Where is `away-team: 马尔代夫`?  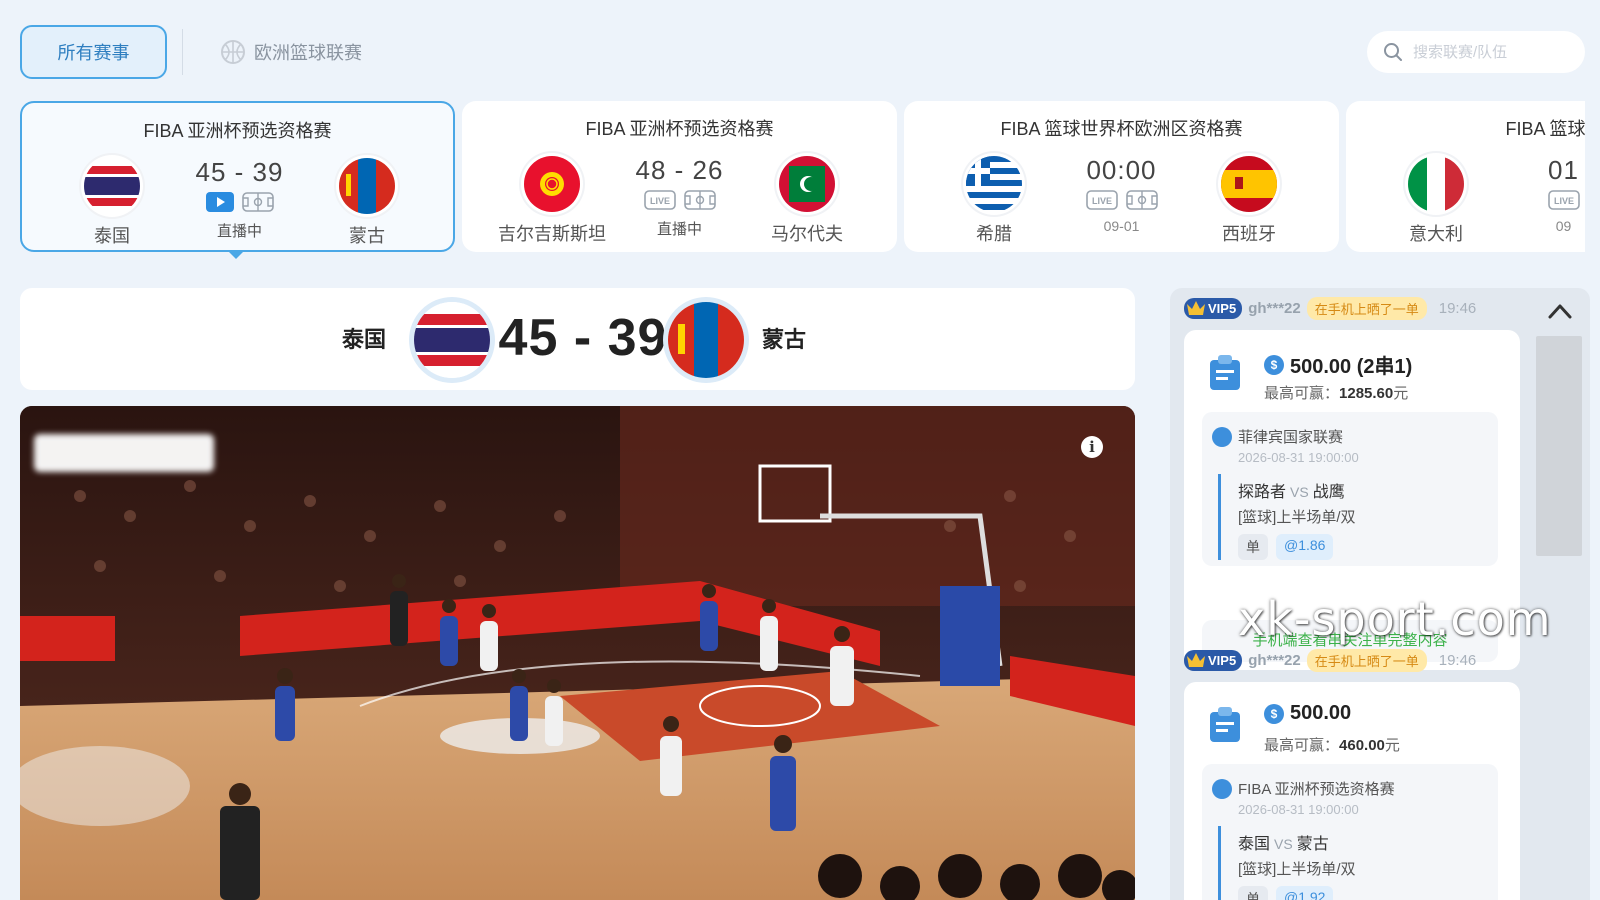
away-team: 马尔代夫 is located at coordinates (807, 201).